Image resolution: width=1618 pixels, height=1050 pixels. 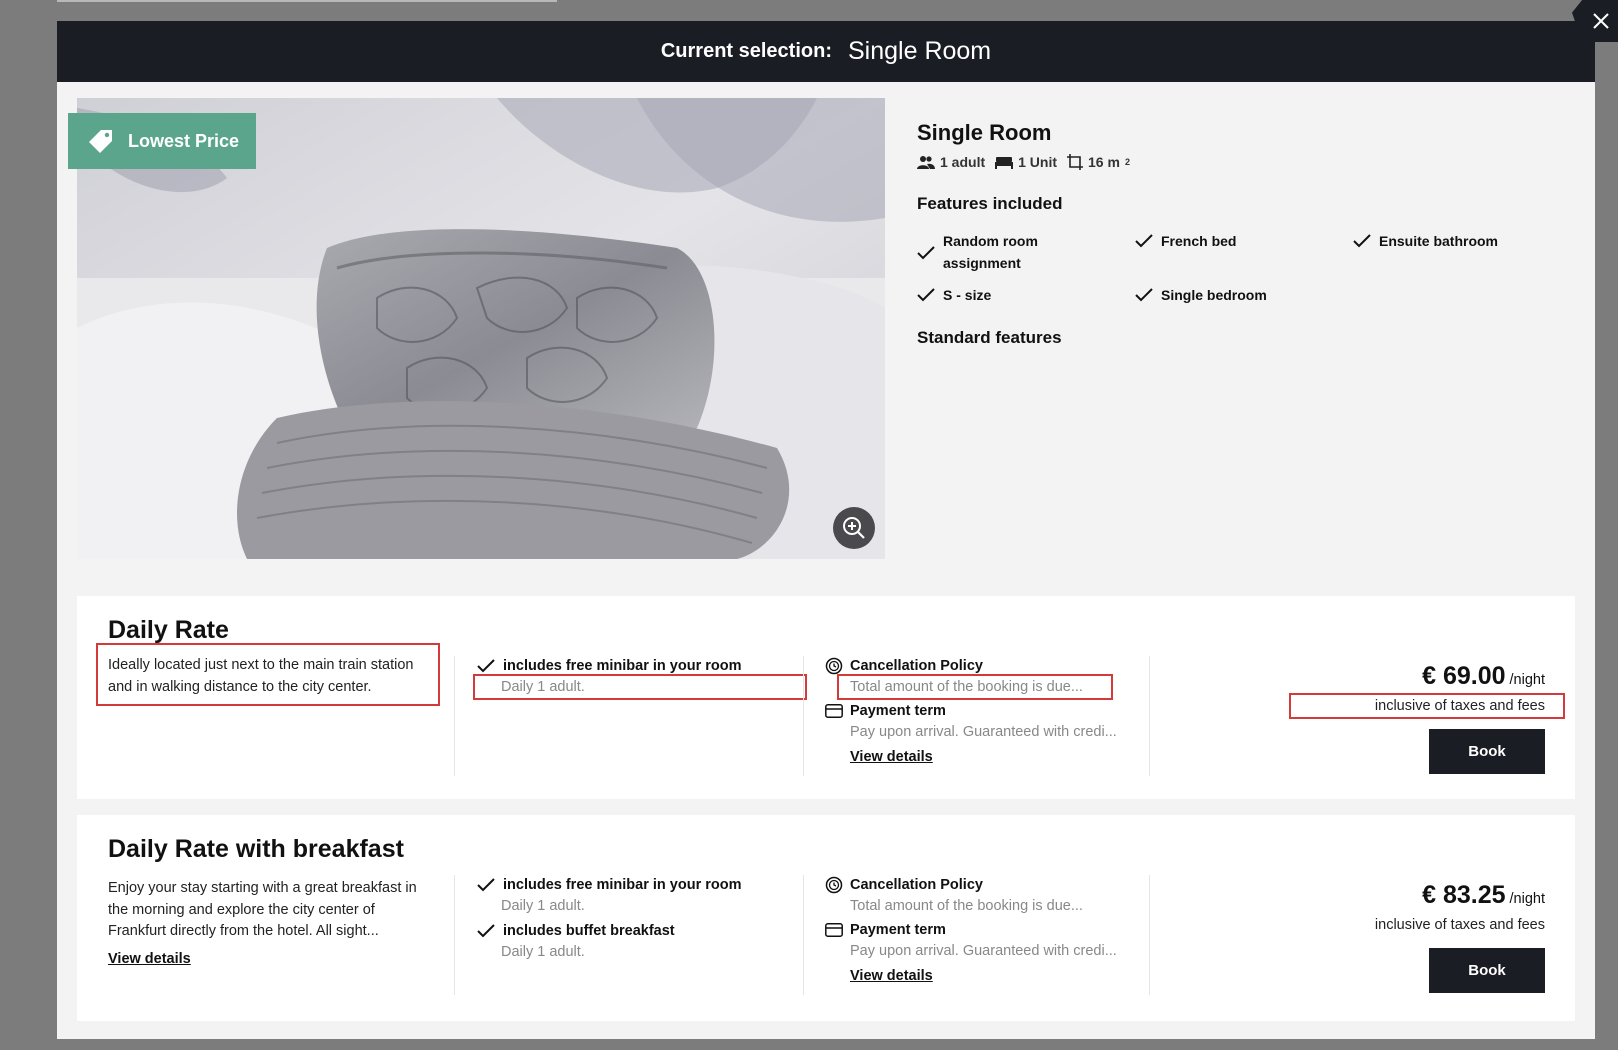 I want to click on modal-header: Current selection: Single Room, so click(x=826, y=51).